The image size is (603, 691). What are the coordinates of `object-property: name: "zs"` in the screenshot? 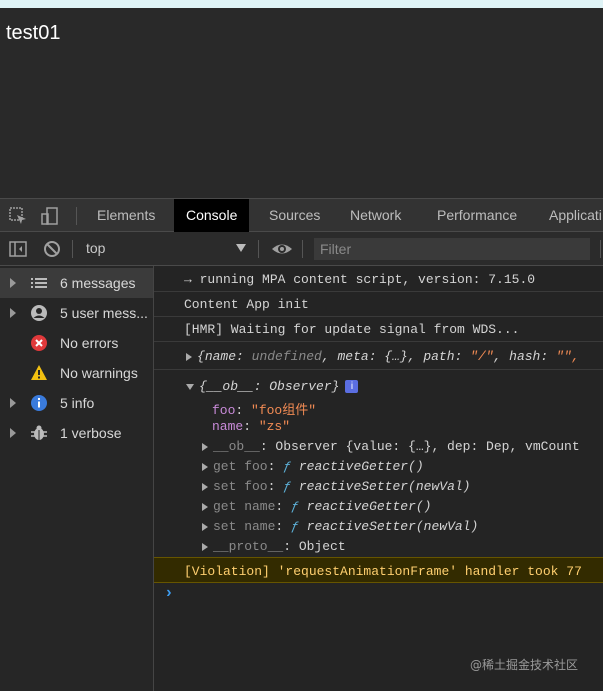 It's located at (251, 426).